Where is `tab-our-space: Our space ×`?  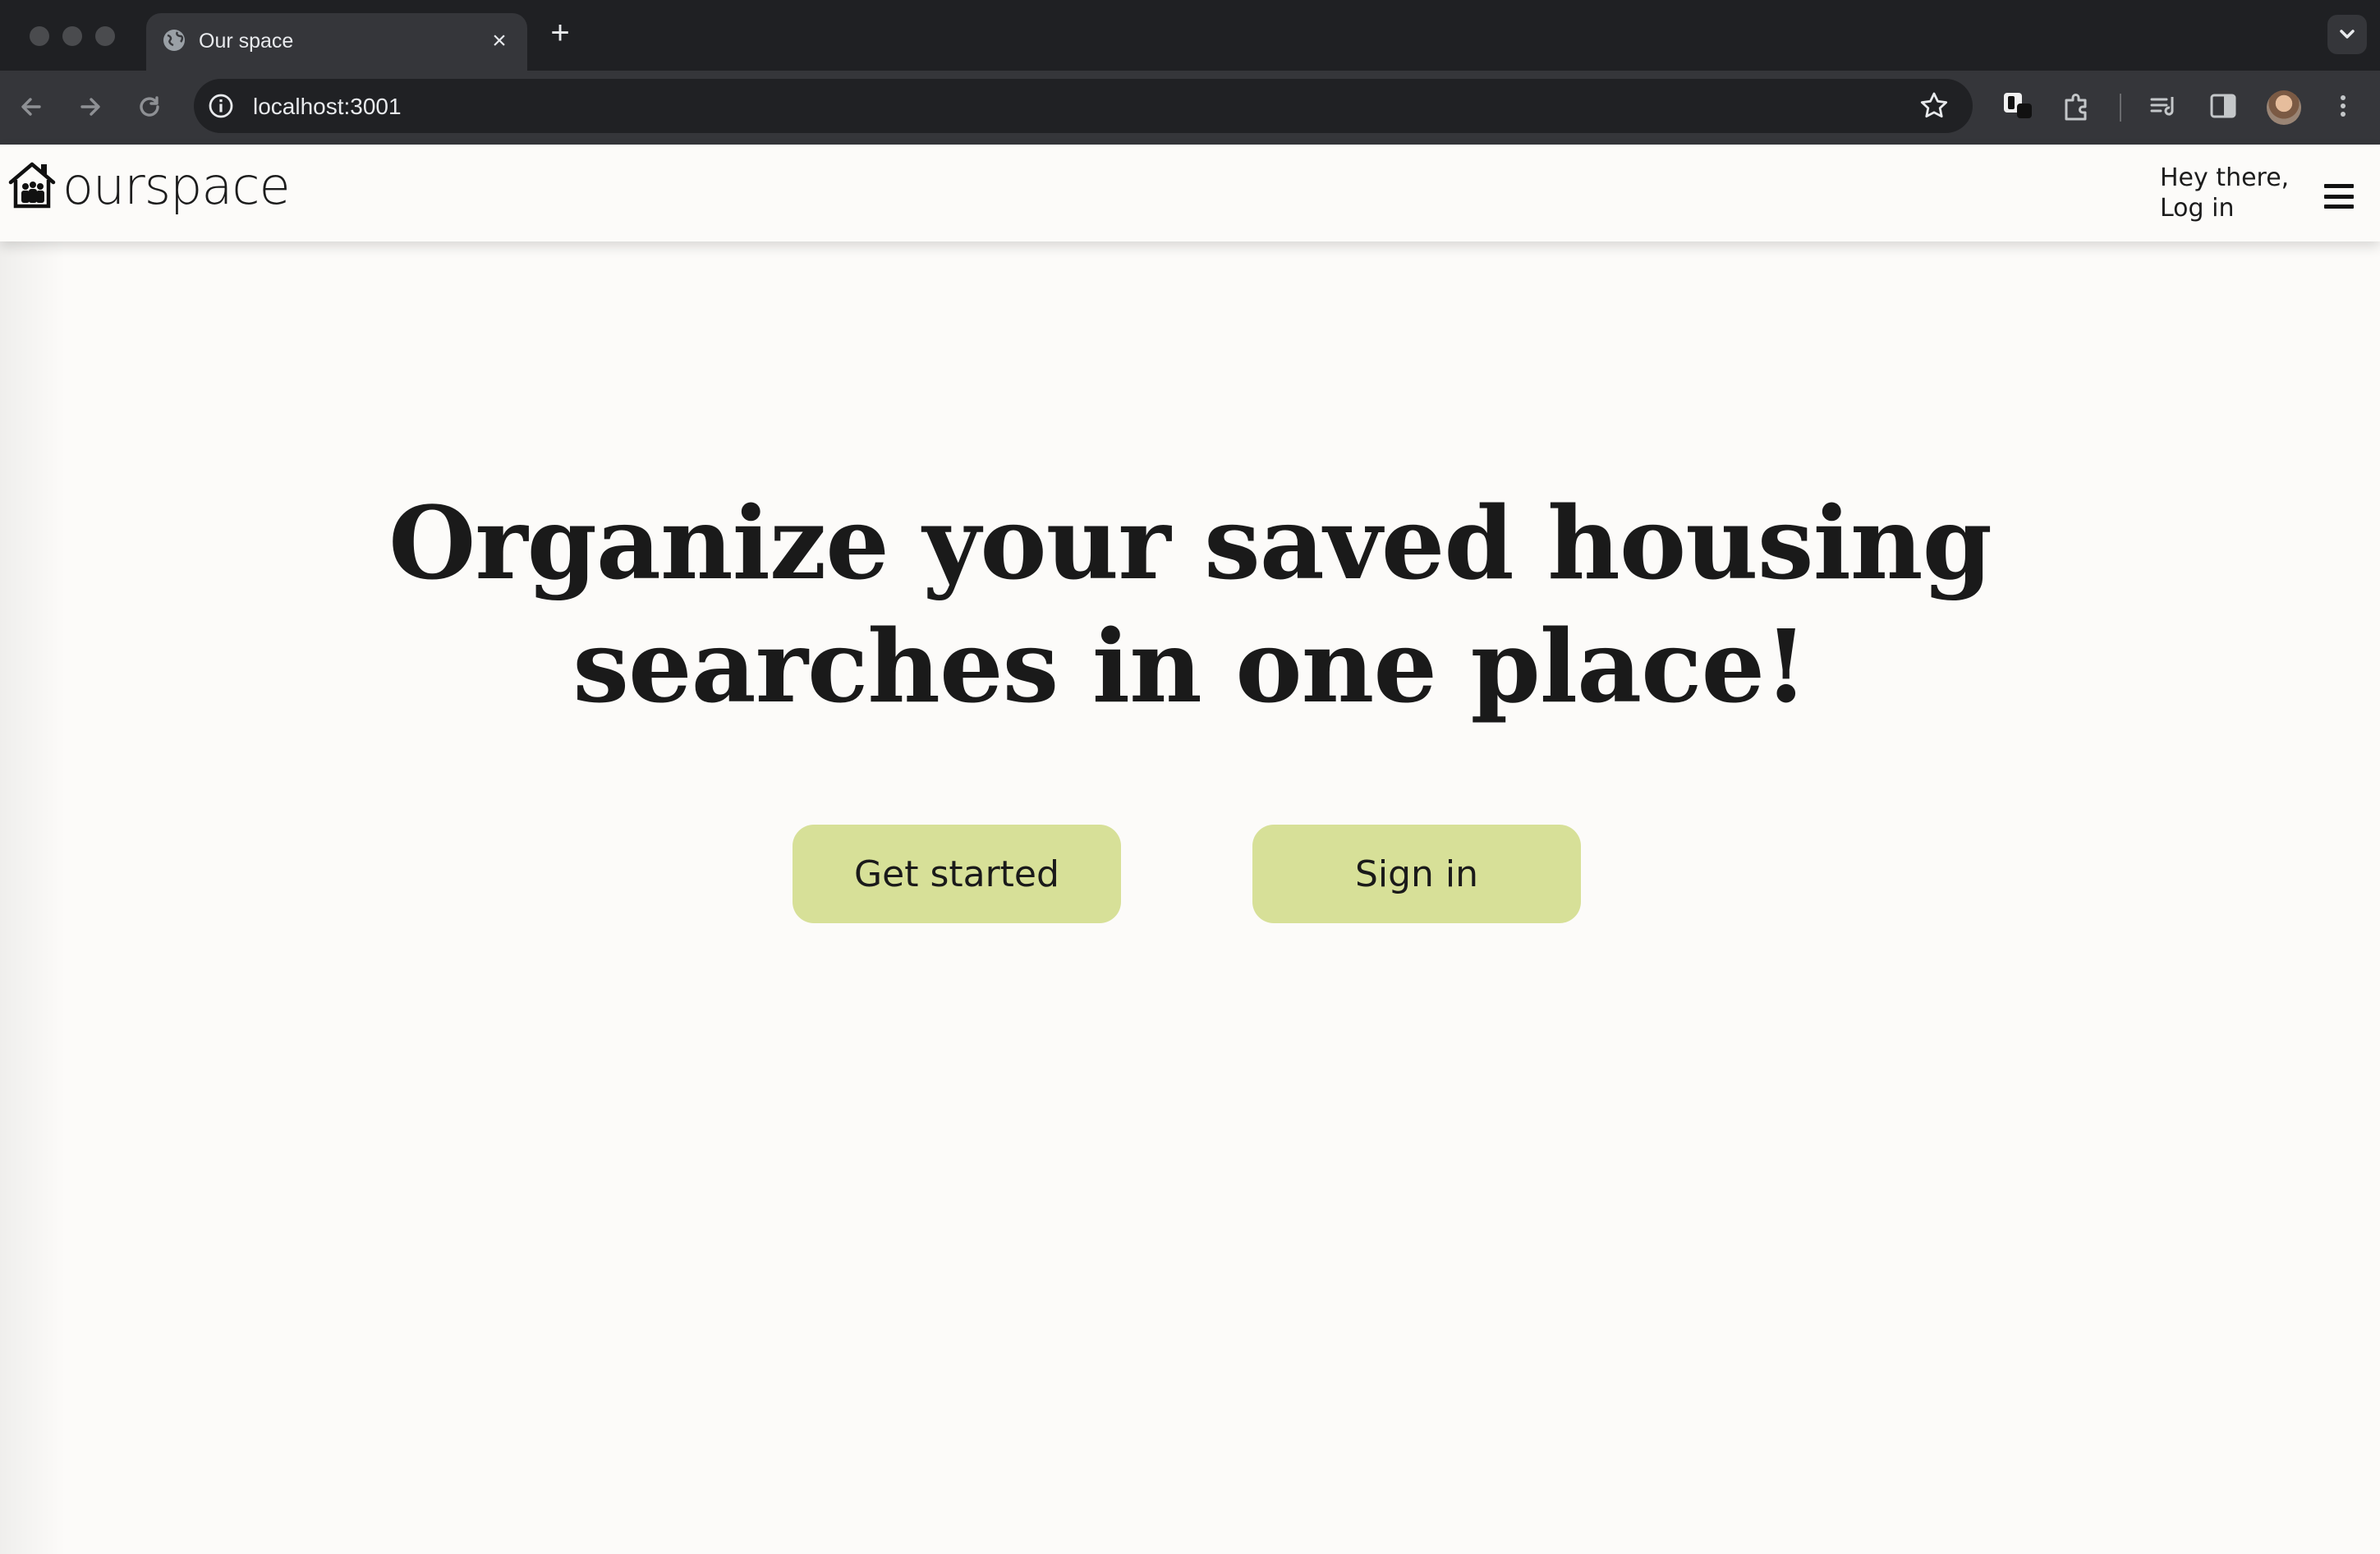
tab-our-space: Our space × is located at coordinates (336, 42).